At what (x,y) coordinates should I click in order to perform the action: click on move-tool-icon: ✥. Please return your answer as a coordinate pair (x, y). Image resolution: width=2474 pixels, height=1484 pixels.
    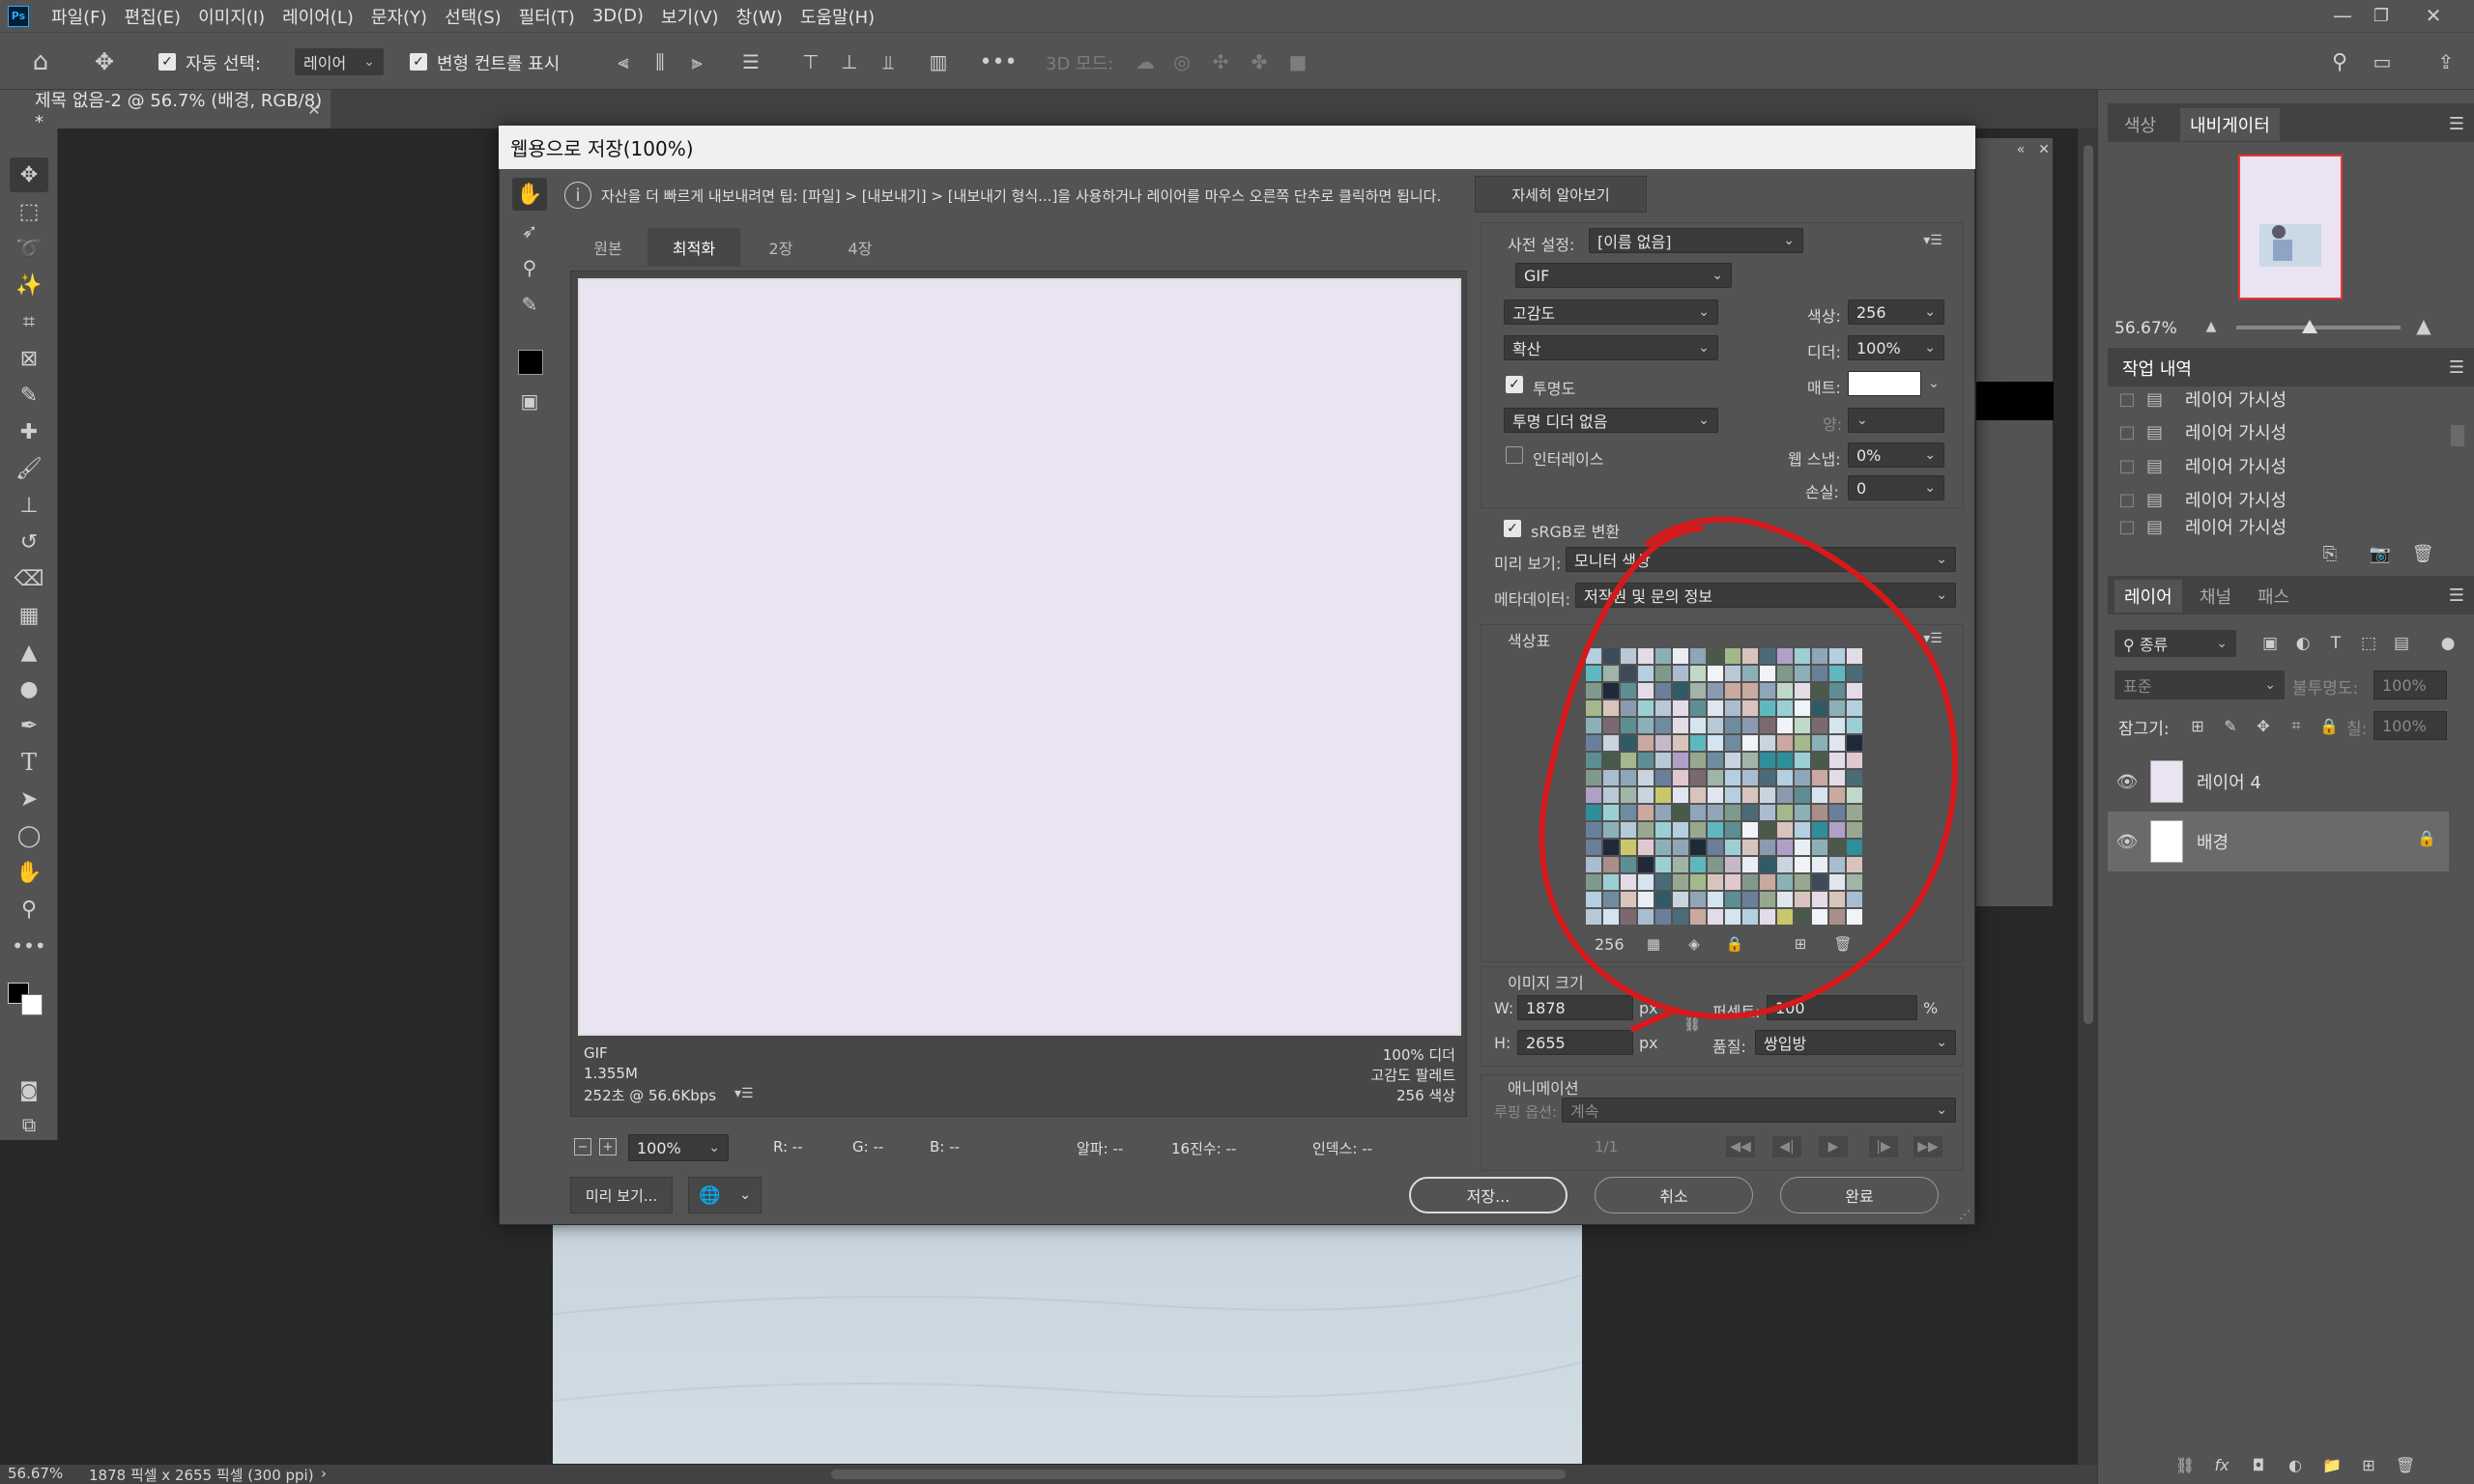
    Looking at the image, I should click on (29, 175).